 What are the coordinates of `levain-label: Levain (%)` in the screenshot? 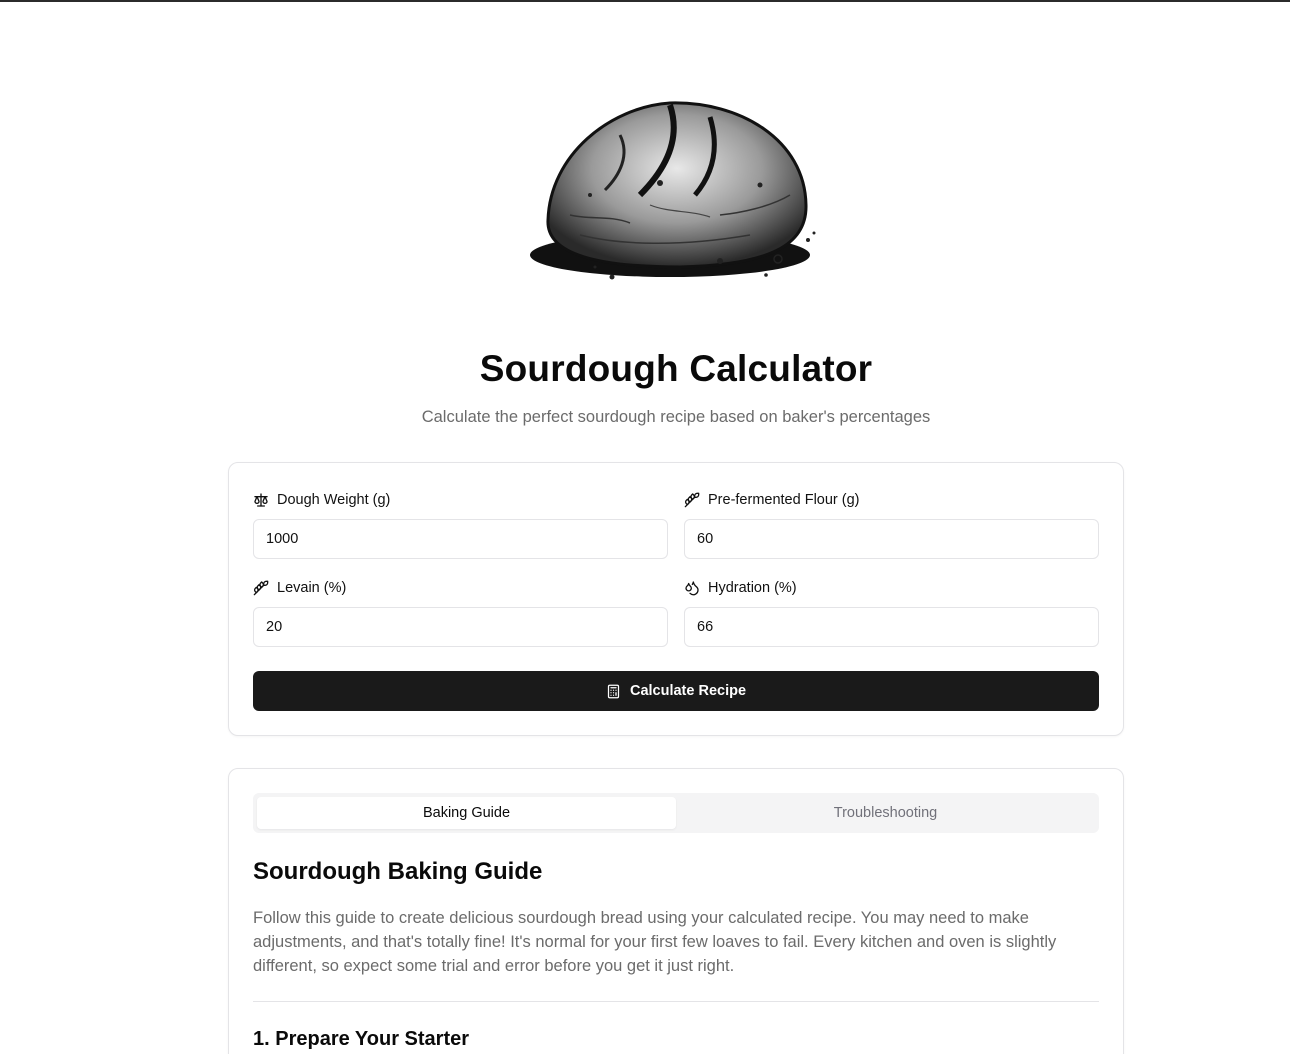 It's located at (299, 588).